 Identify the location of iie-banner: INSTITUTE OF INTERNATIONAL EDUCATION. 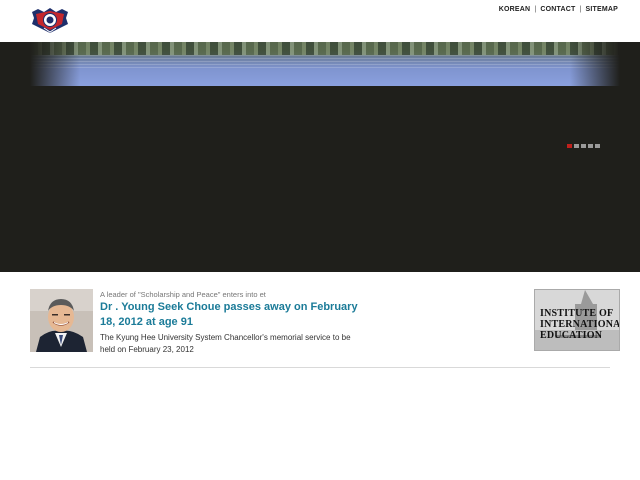
(577, 320).